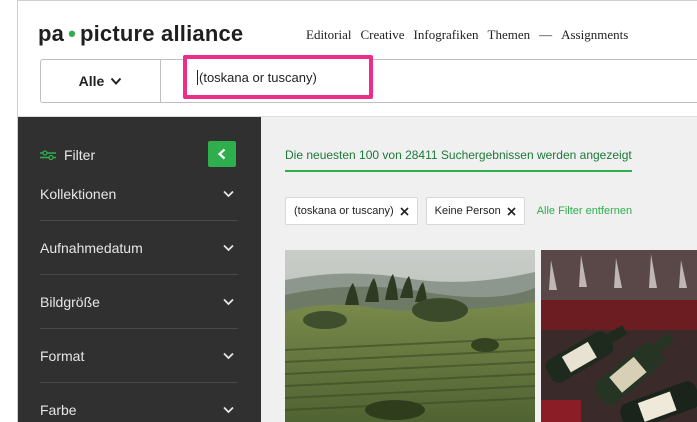 This screenshot has width=697, height=422. I want to click on filter-label: Filter, so click(80, 155).